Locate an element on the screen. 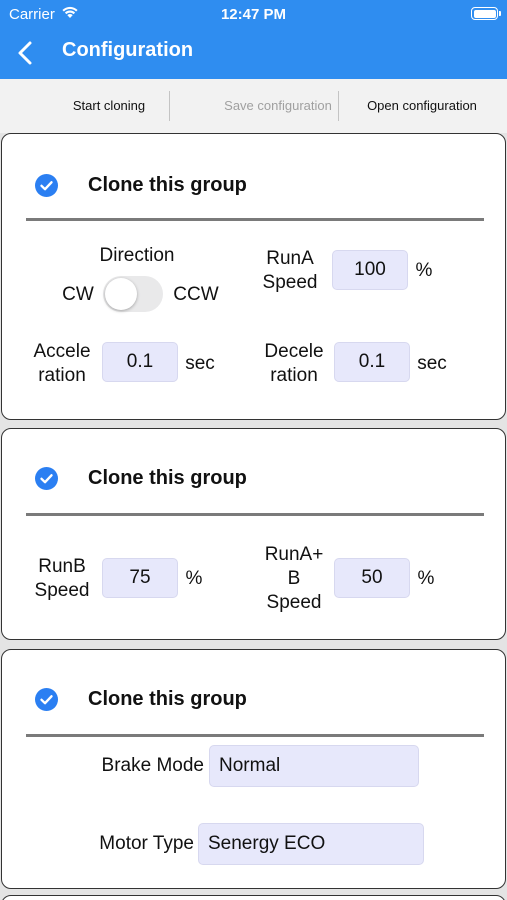  direction-toggle is located at coordinates (133, 294).